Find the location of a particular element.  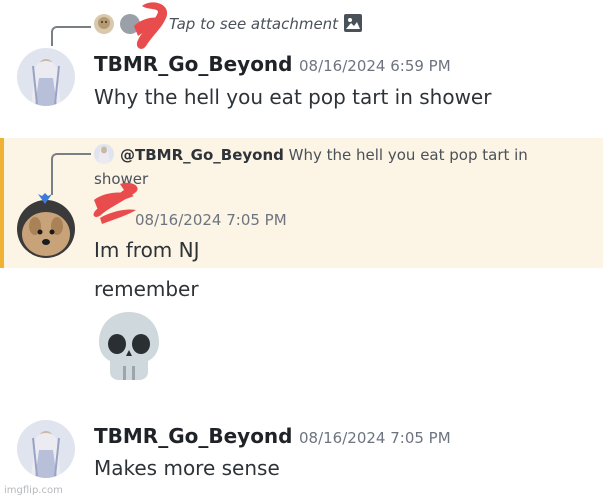

reply-attachment-text: Tap to see attachment is located at coordinates (253, 24).